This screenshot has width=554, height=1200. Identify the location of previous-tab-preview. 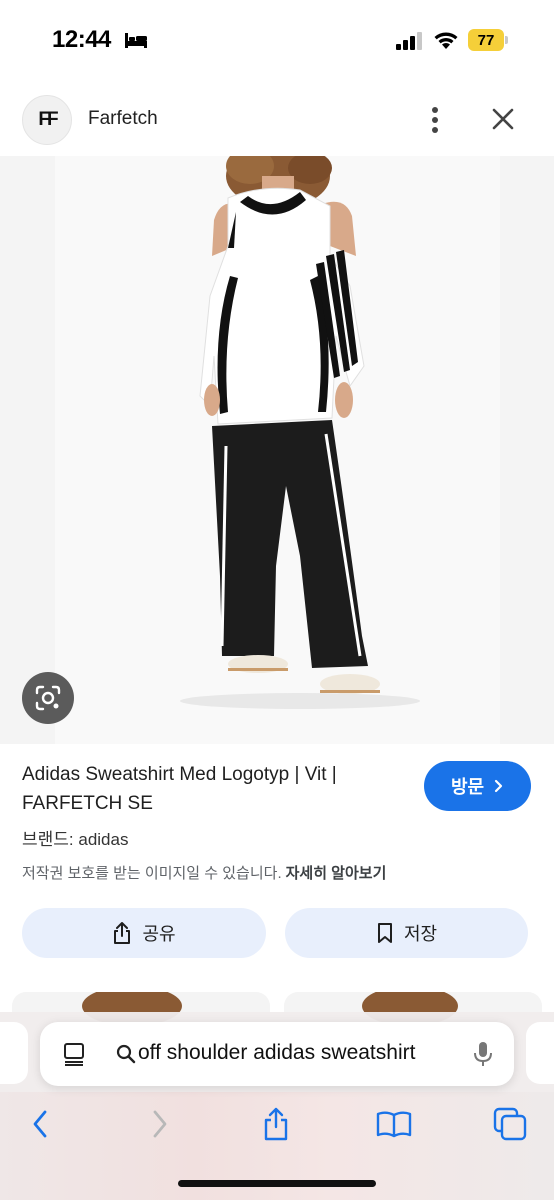
(14, 1053).